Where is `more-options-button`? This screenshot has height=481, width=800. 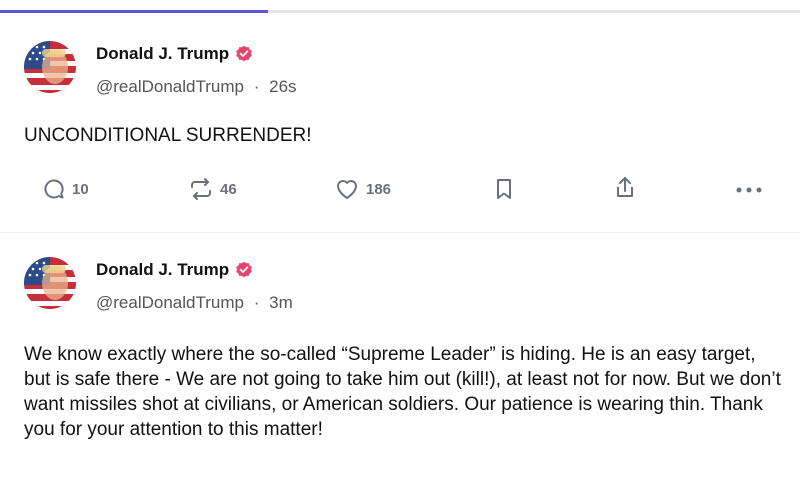 more-options-button is located at coordinates (749, 190).